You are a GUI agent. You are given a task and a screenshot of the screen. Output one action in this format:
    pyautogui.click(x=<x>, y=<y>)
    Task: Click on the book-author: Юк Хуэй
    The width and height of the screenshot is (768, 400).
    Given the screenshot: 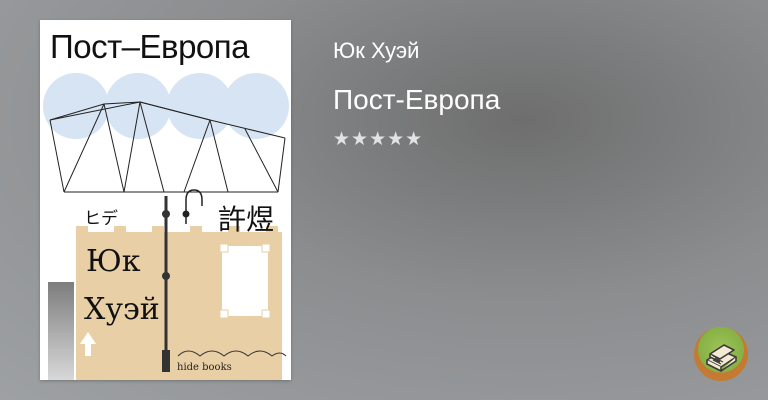 What is the action you would take?
    pyautogui.click(x=416, y=51)
    